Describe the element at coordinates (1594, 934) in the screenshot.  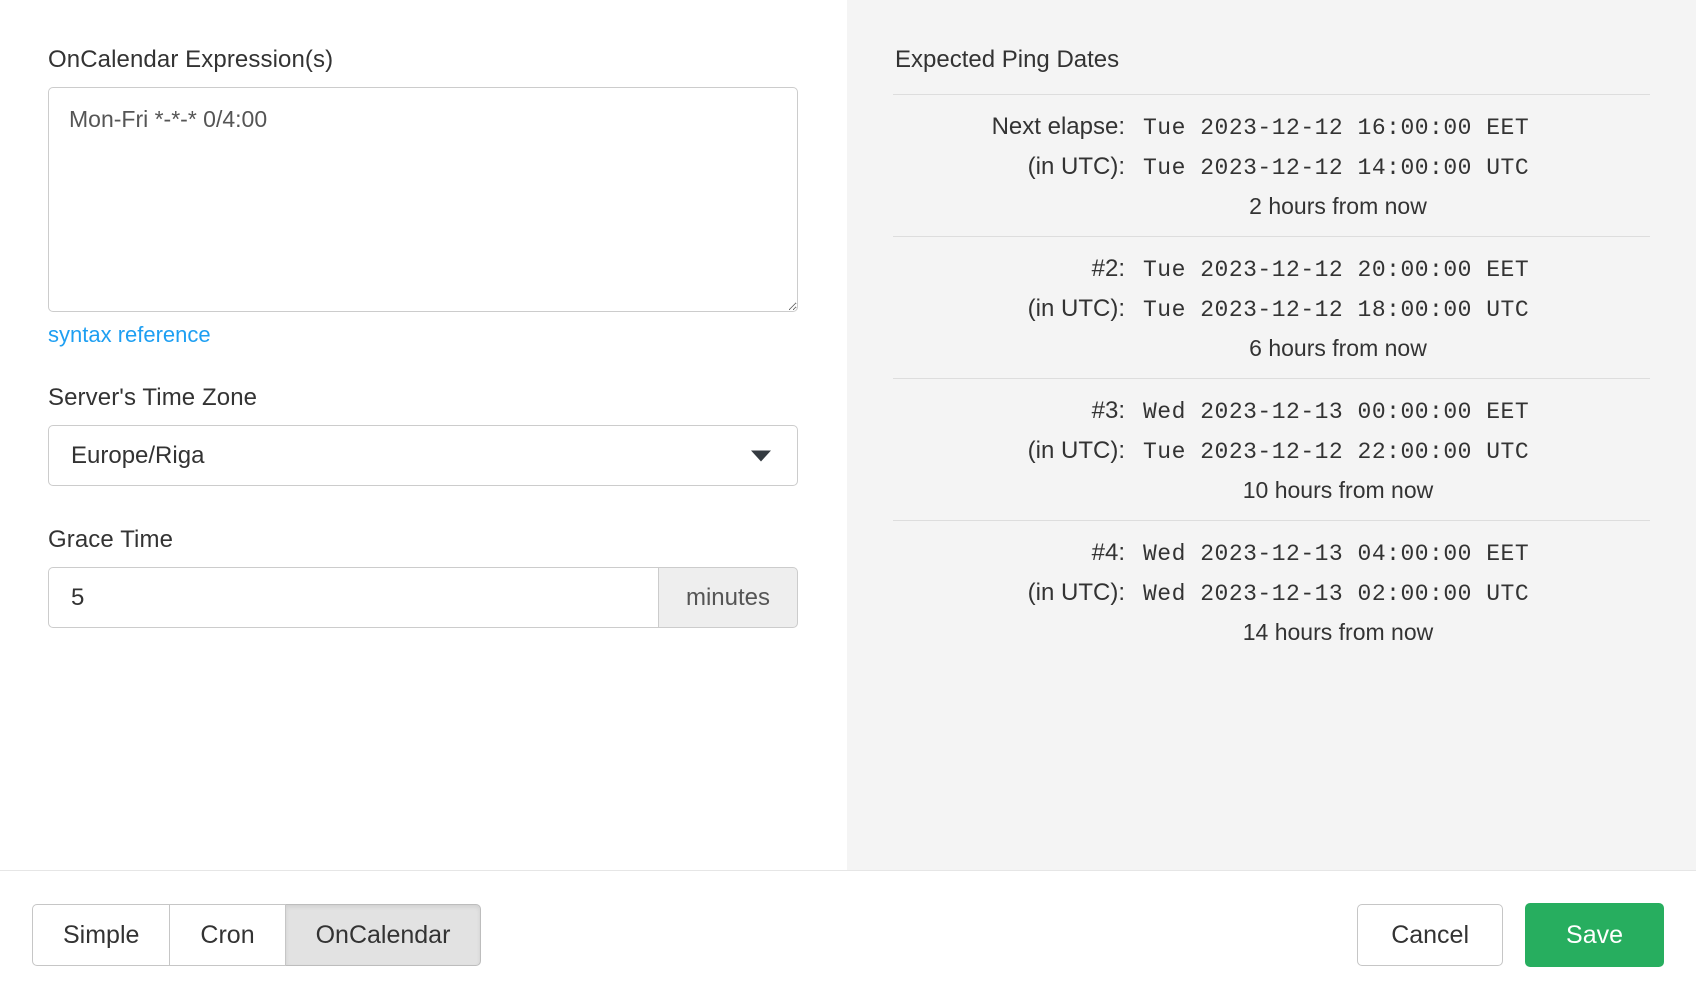
I see `save-button: Save` at that location.